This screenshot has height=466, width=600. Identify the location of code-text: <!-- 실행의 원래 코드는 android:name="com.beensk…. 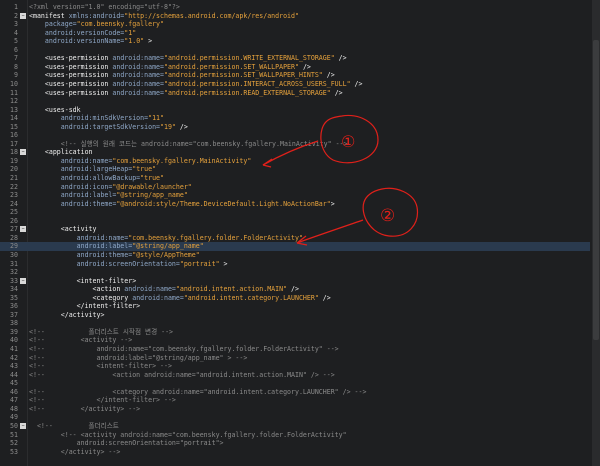
(188, 144).